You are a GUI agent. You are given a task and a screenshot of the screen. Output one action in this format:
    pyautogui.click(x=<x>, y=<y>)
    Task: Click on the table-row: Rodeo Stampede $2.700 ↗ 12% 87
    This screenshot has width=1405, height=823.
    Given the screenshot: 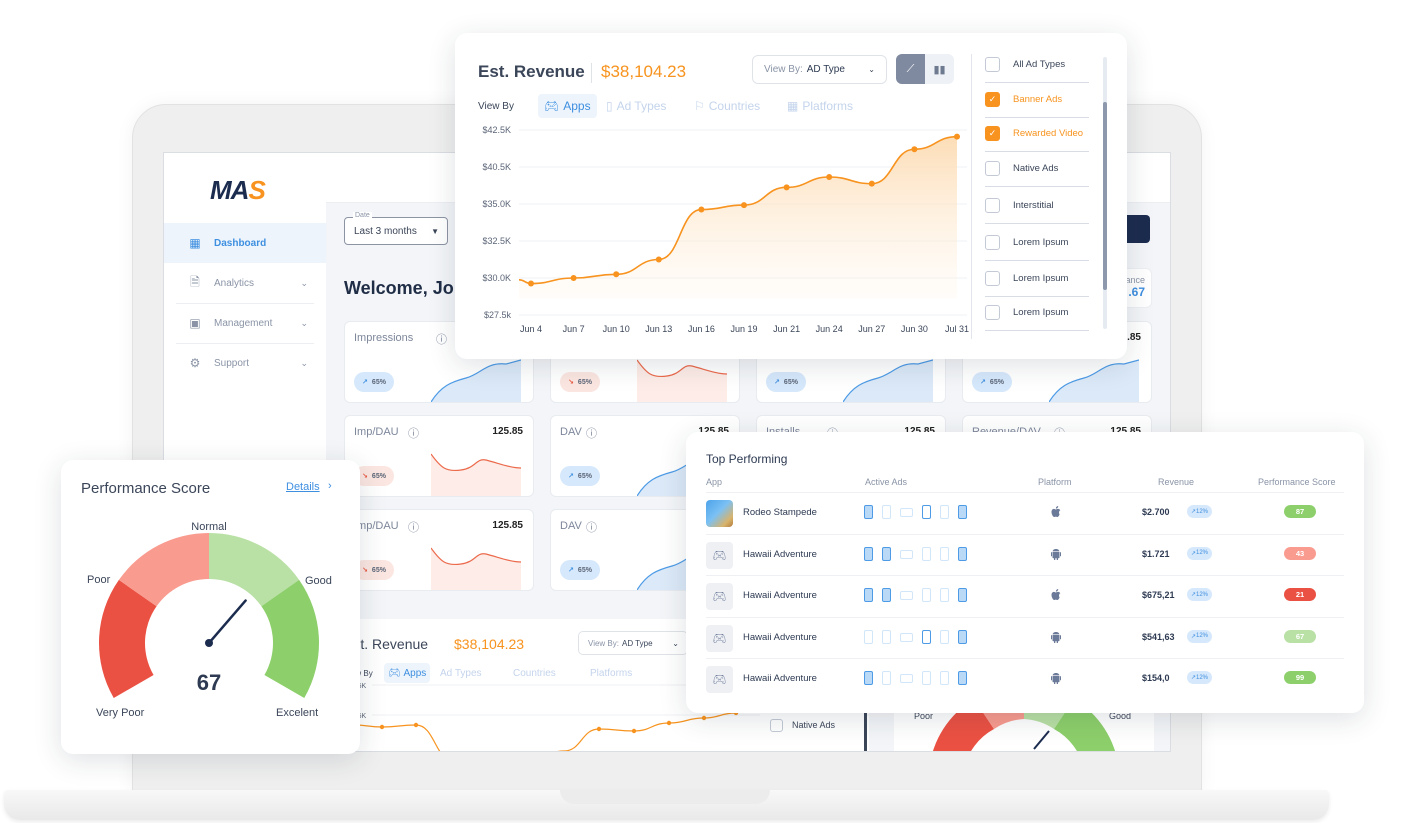 What is the action you would take?
    pyautogui.click(x=1025, y=512)
    